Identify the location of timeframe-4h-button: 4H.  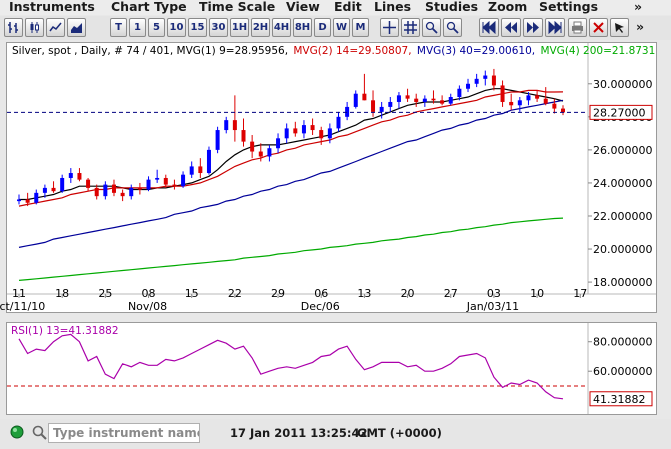
(281, 27).